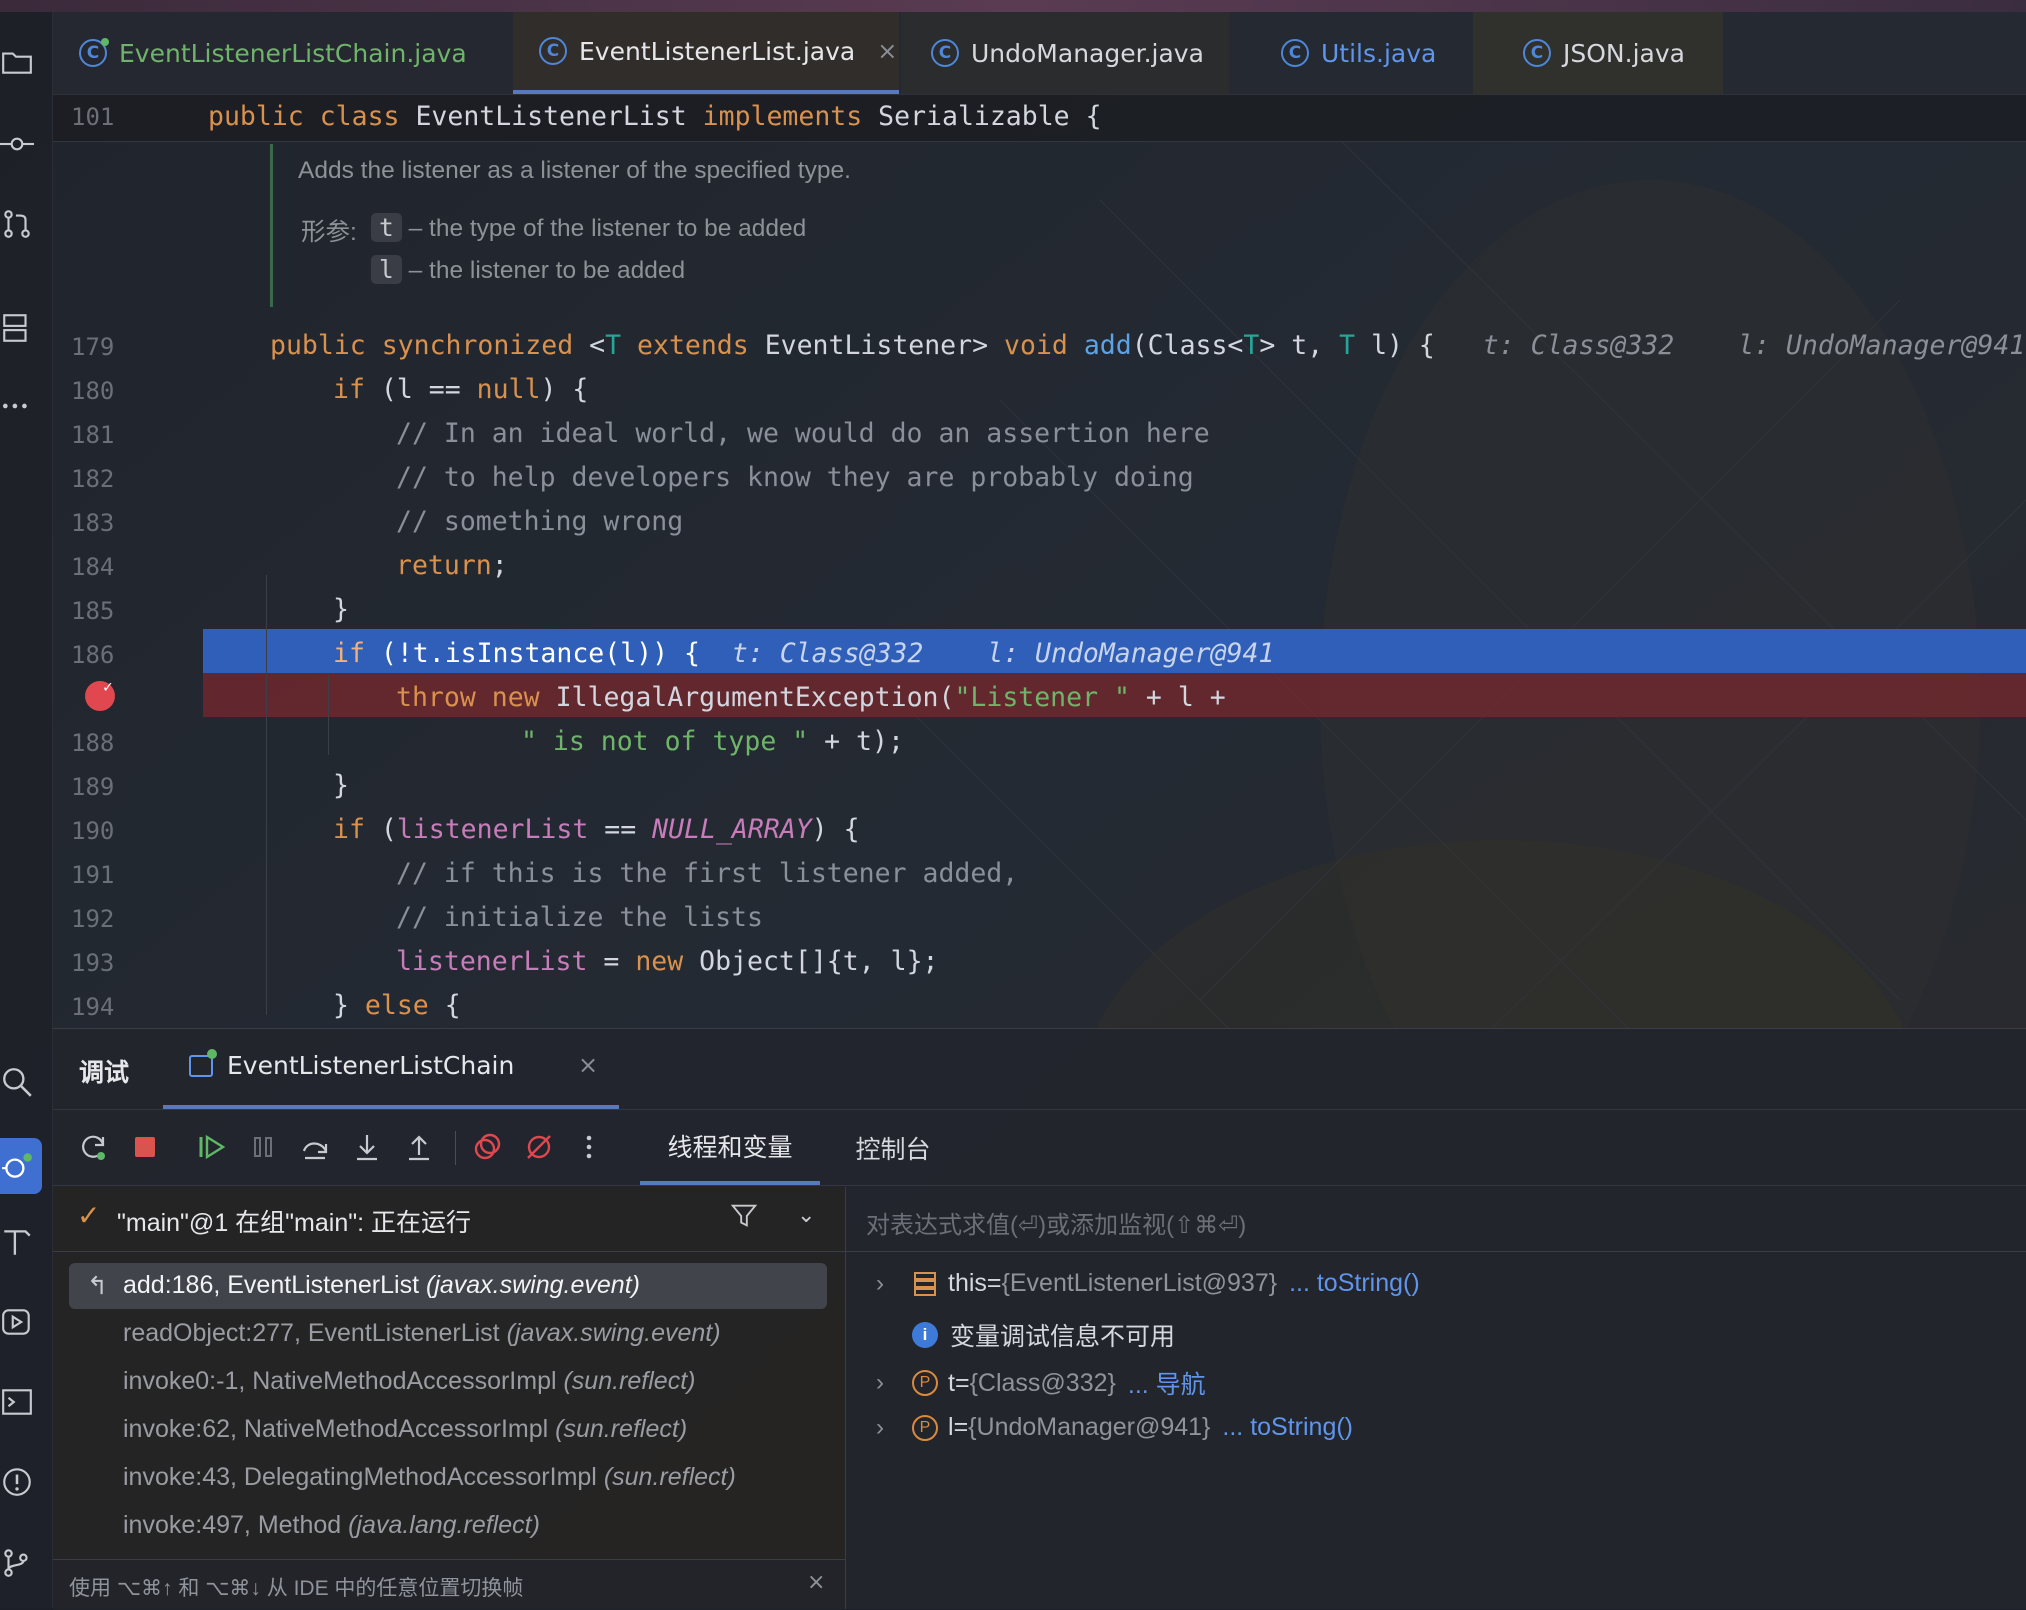  What do you see at coordinates (1598, 53) in the screenshot?
I see `tab-json: C JSON.java` at bounding box center [1598, 53].